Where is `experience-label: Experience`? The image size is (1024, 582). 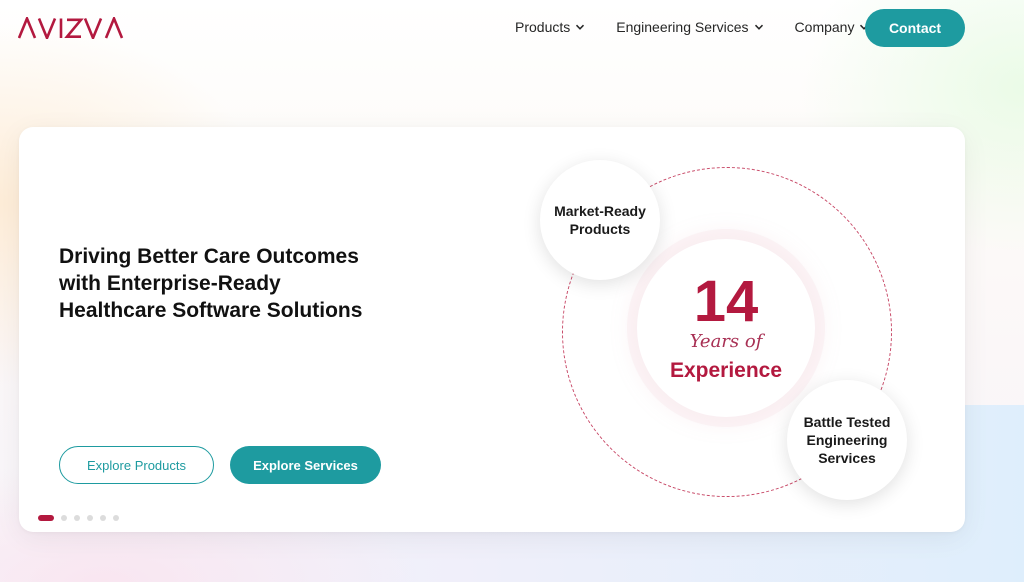
experience-label: Experience is located at coordinates (726, 370).